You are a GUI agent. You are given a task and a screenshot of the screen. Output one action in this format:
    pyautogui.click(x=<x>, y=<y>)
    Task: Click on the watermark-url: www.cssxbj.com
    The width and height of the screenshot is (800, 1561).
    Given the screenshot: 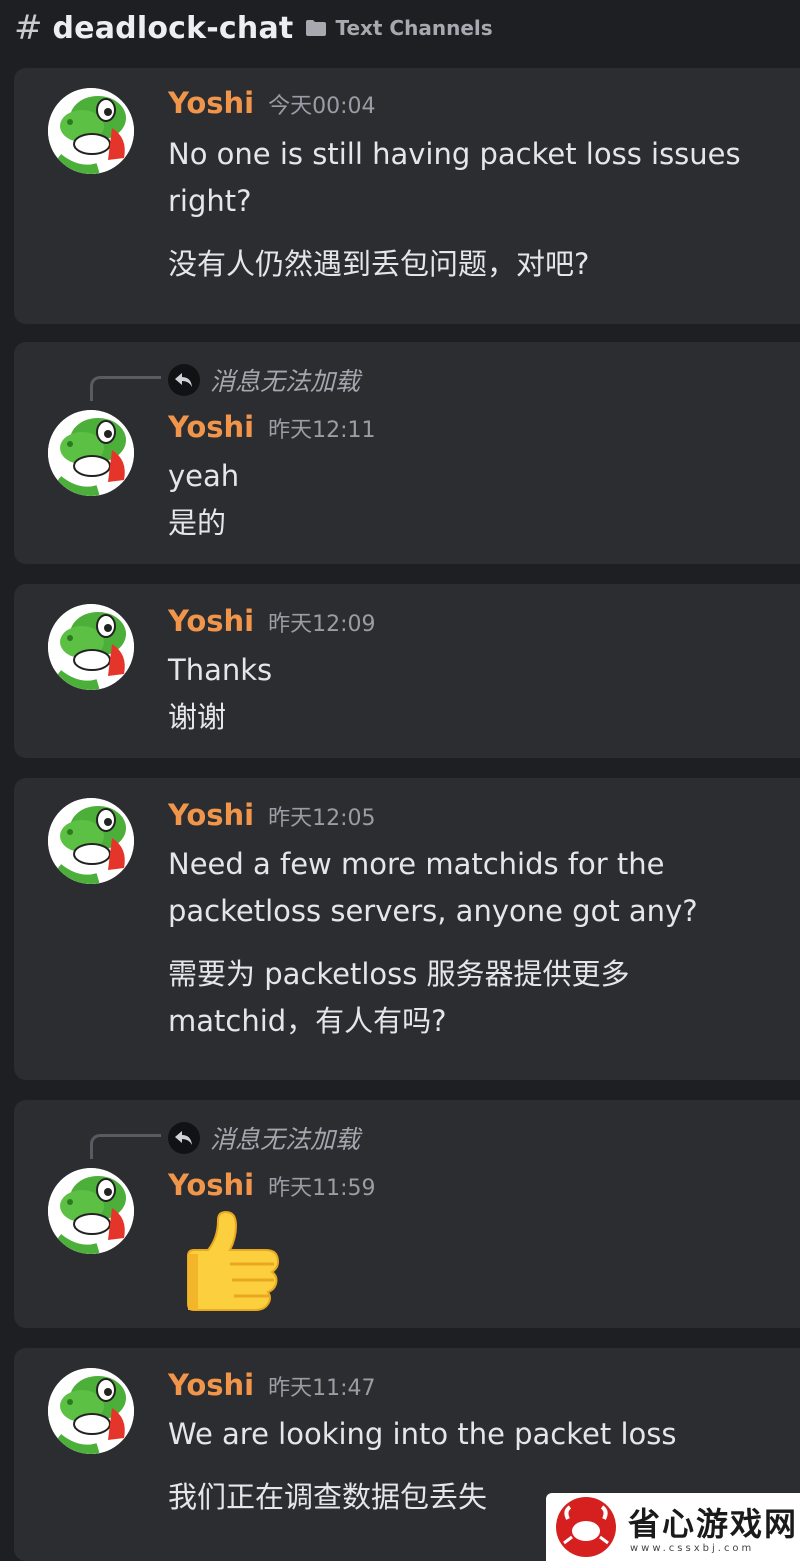 What is the action you would take?
    pyautogui.click(x=692, y=1548)
    